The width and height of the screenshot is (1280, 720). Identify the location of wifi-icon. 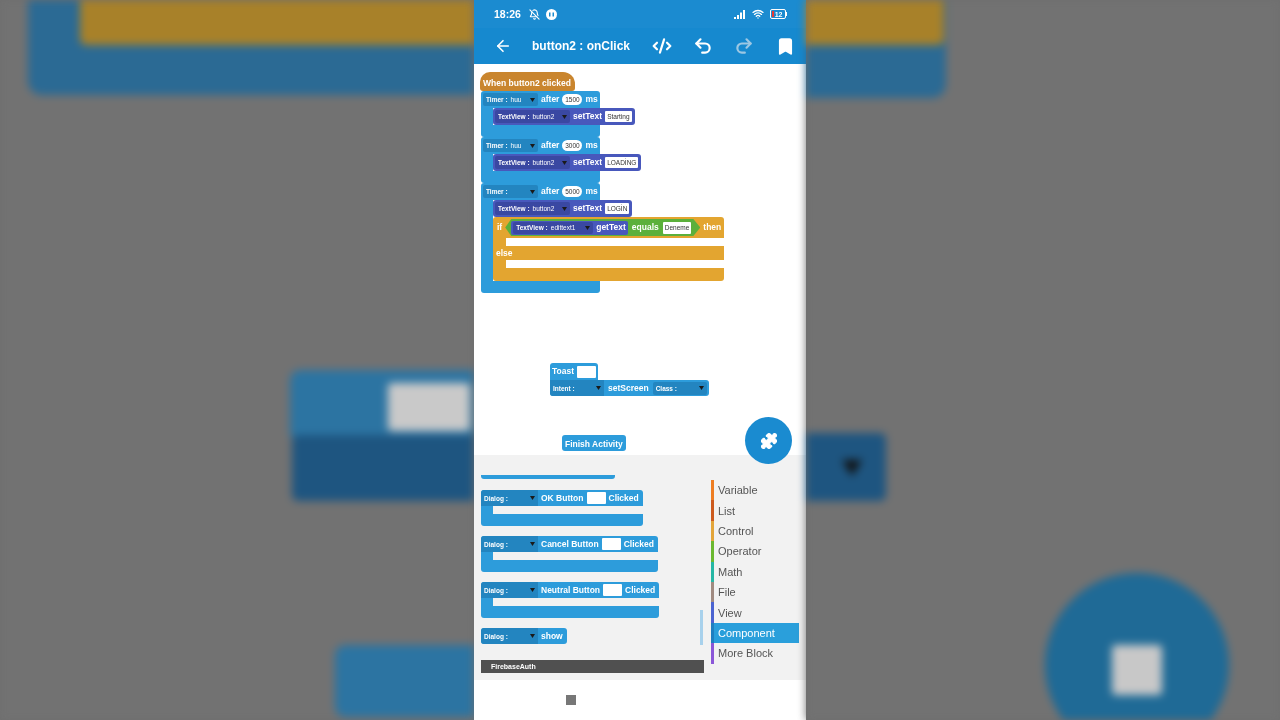
(757, 14).